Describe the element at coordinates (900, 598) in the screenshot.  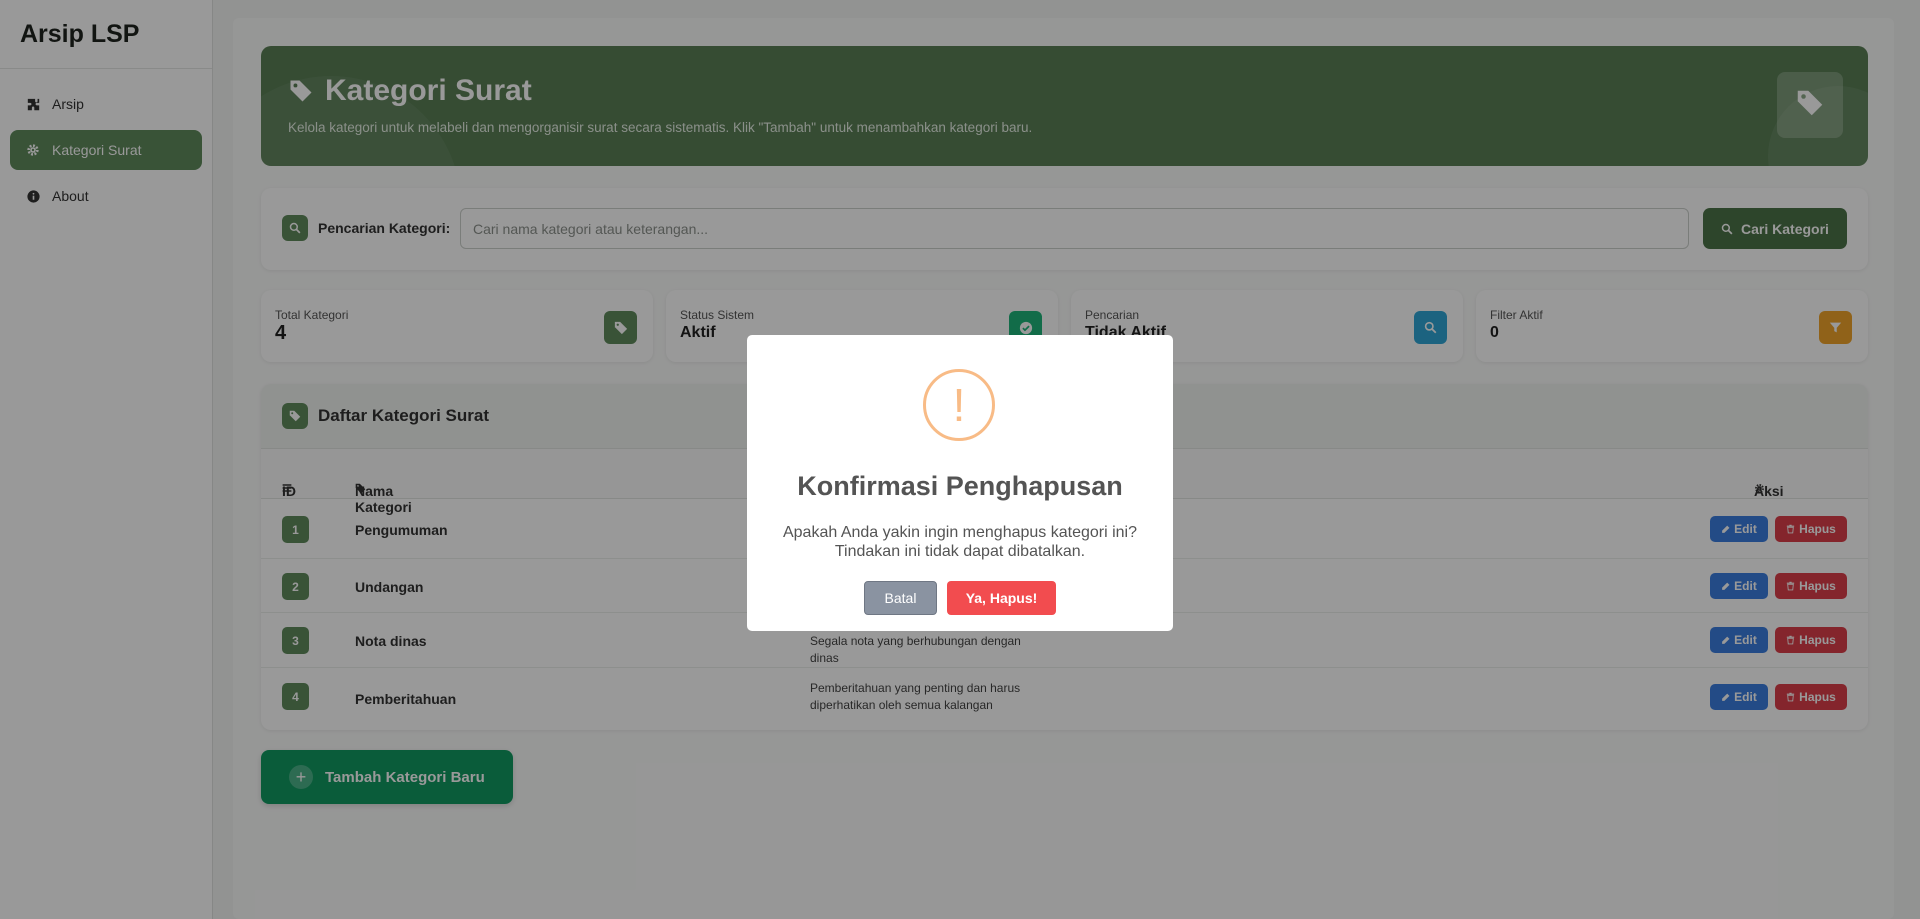
I see `cancel-button: Batal` at that location.